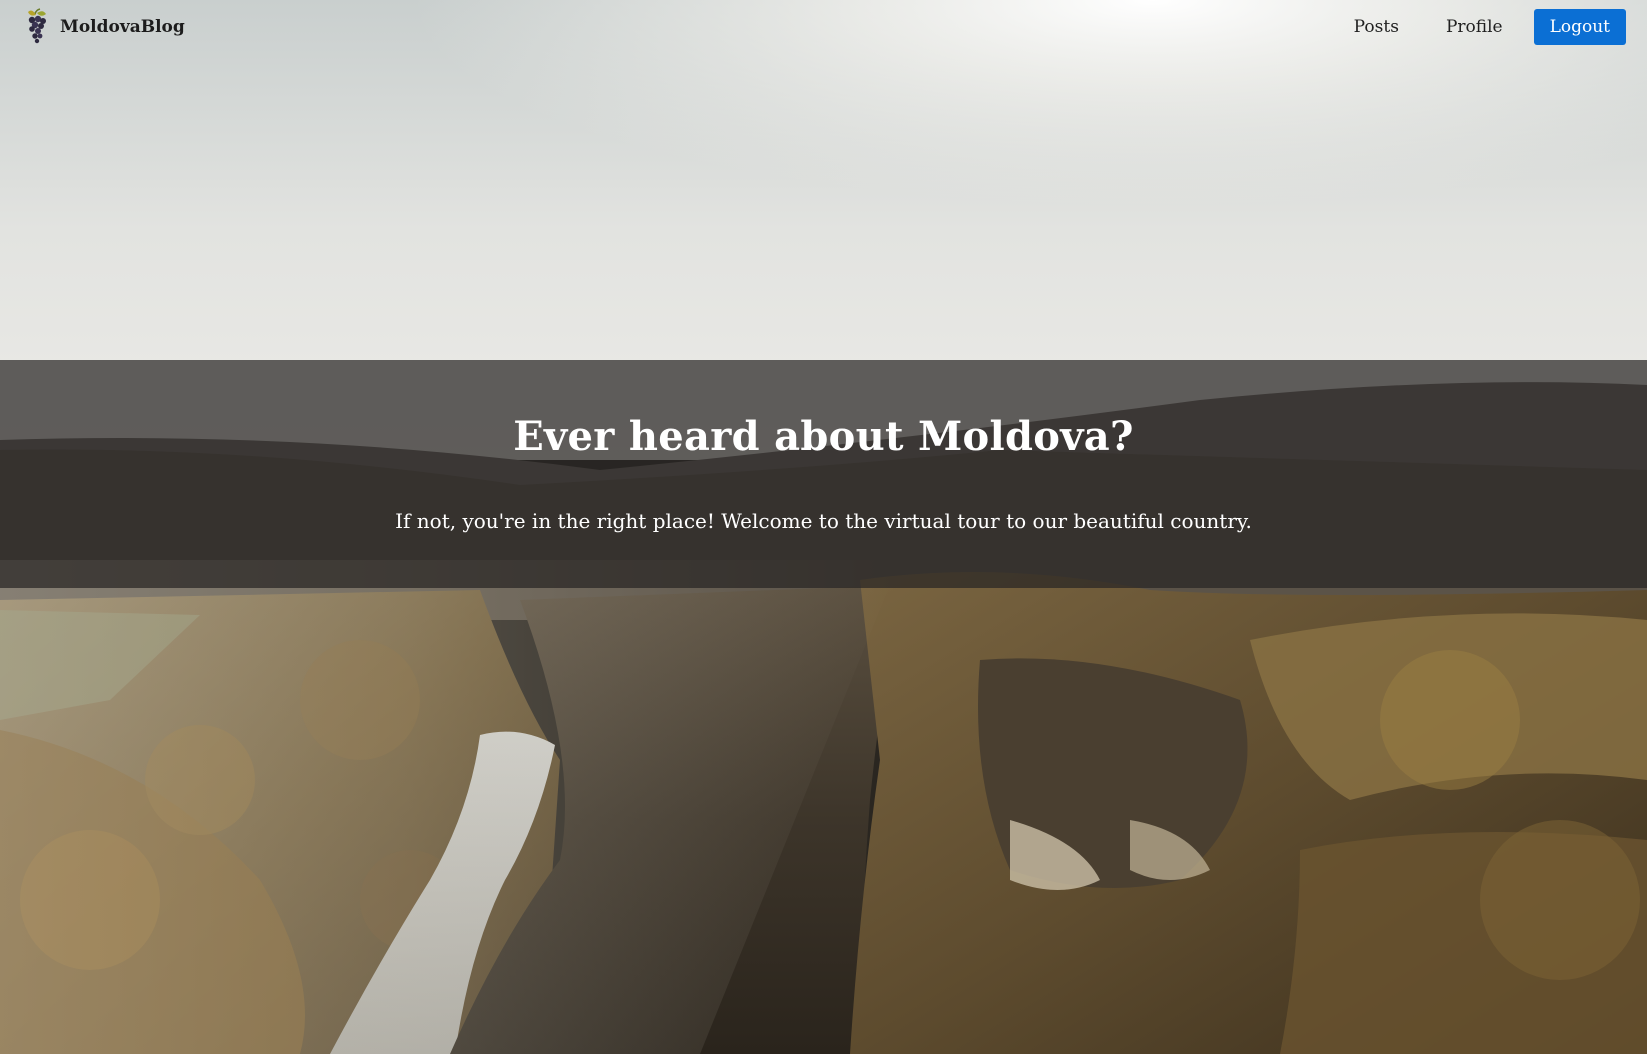 This screenshot has height=1054, width=1647. I want to click on brand-name: MoldovaBlog, so click(122, 27).